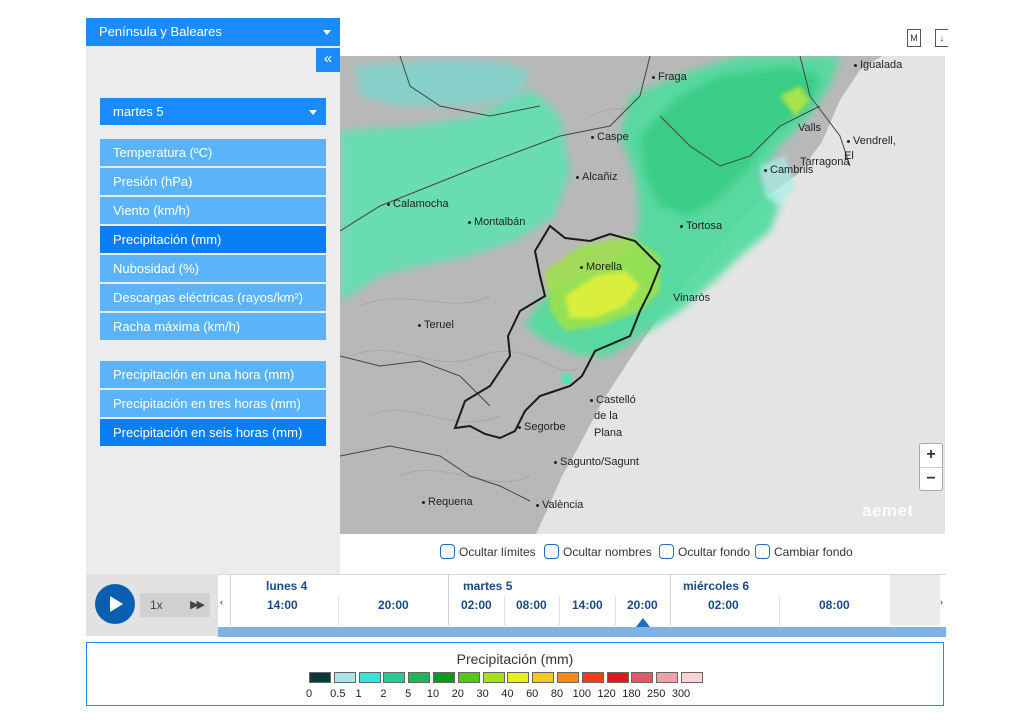 The height and width of the screenshot is (720, 1024). What do you see at coordinates (878, 65) in the screenshot?
I see `city-igualada: Igualada` at bounding box center [878, 65].